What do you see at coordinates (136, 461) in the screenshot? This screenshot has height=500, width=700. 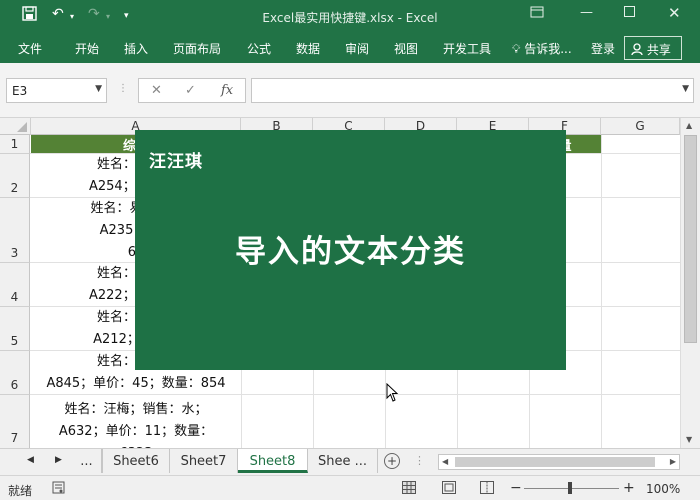 I see `sheet-tab-sheet6: Sheet6` at bounding box center [136, 461].